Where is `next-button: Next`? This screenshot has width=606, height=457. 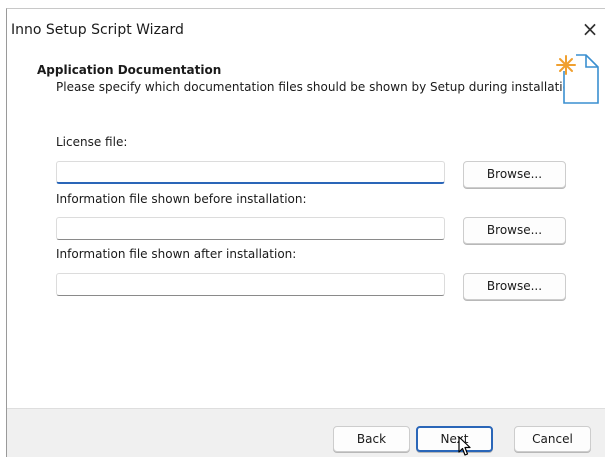 next-button: Next is located at coordinates (454, 439).